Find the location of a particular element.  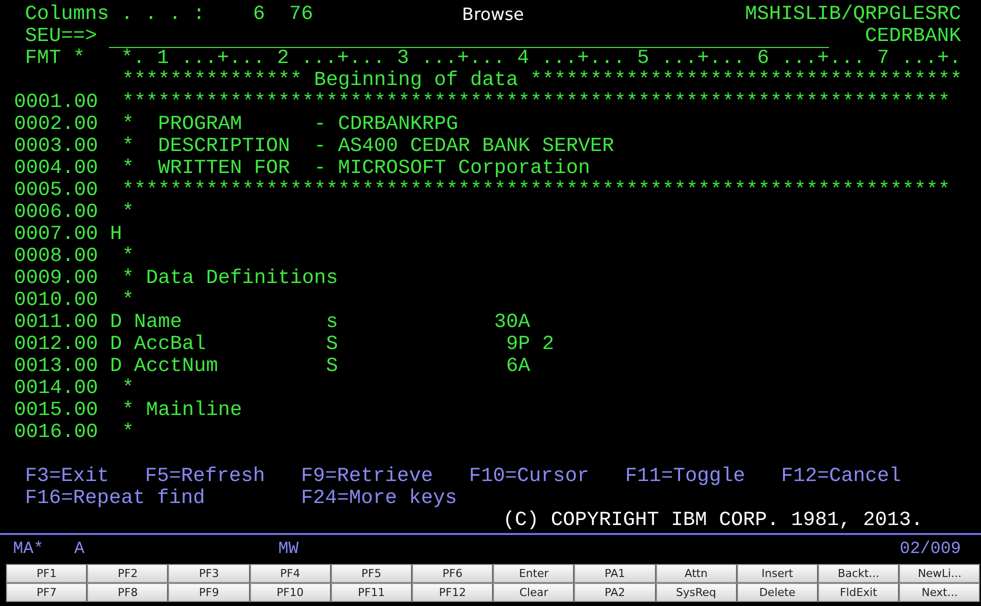

sequence-number: 0006.00 is located at coordinates (57, 213).